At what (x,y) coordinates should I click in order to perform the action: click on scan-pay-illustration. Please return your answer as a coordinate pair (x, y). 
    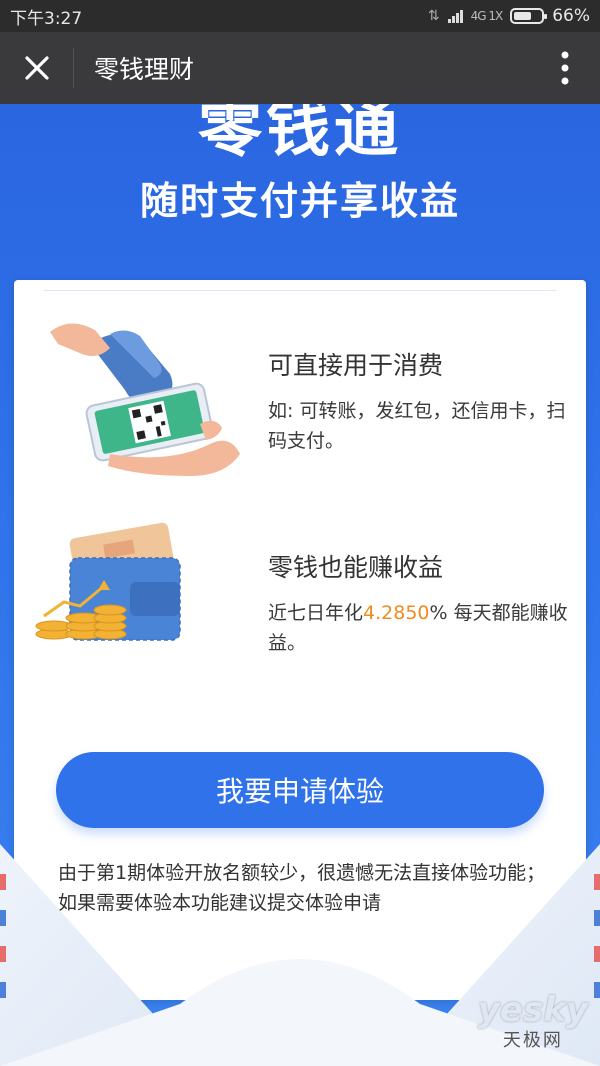
    Looking at the image, I should click on (145, 399).